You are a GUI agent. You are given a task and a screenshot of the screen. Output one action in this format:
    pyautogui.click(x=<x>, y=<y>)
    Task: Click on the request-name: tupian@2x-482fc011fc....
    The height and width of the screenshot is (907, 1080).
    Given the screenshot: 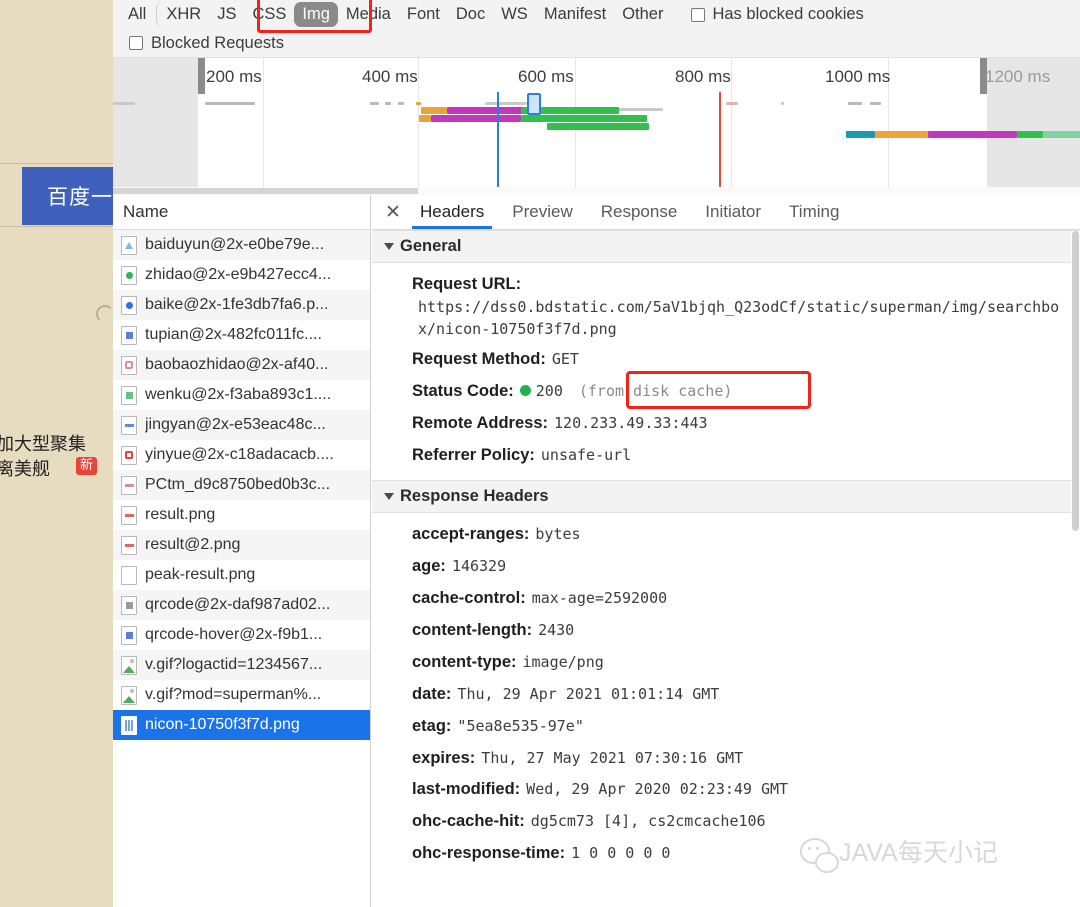 What is the action you would take?
    pyautogui.click(x=233, y=334)
    